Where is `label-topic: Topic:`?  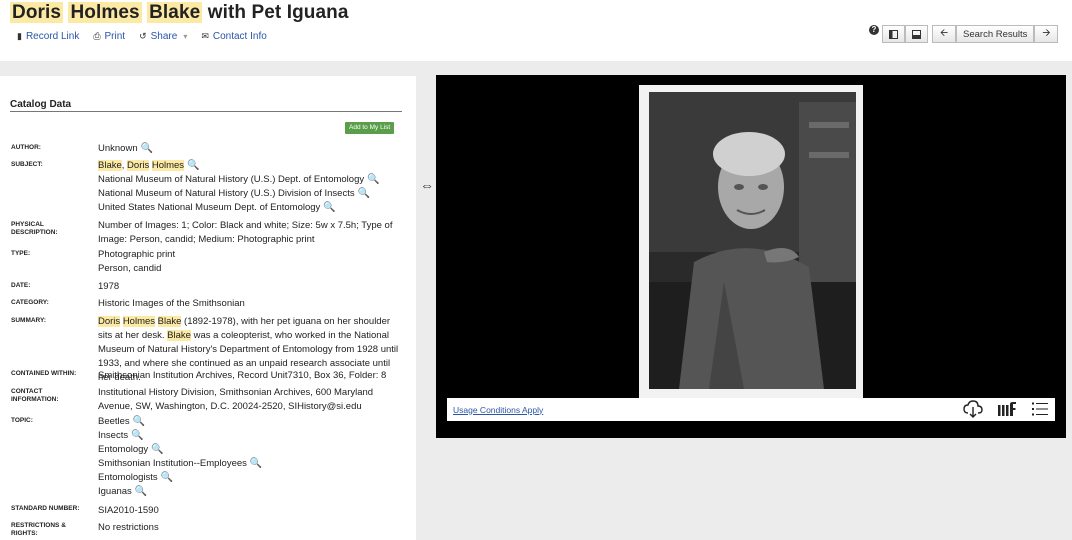 label-topic: Topic: is located at coordinates (22, 420).